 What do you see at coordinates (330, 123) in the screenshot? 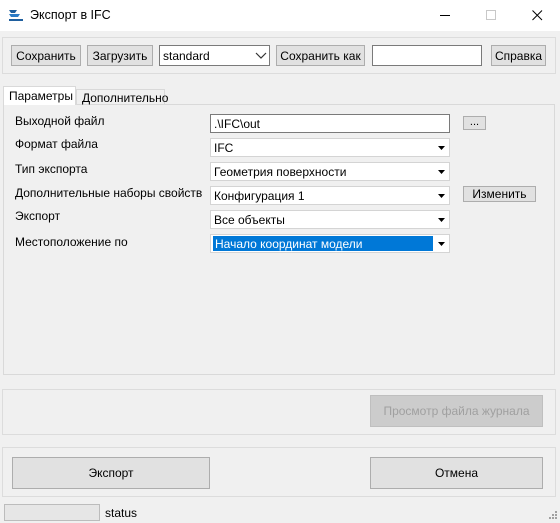
I see `output-file-input: .\IFC\out` at bounding box center [330, 123].